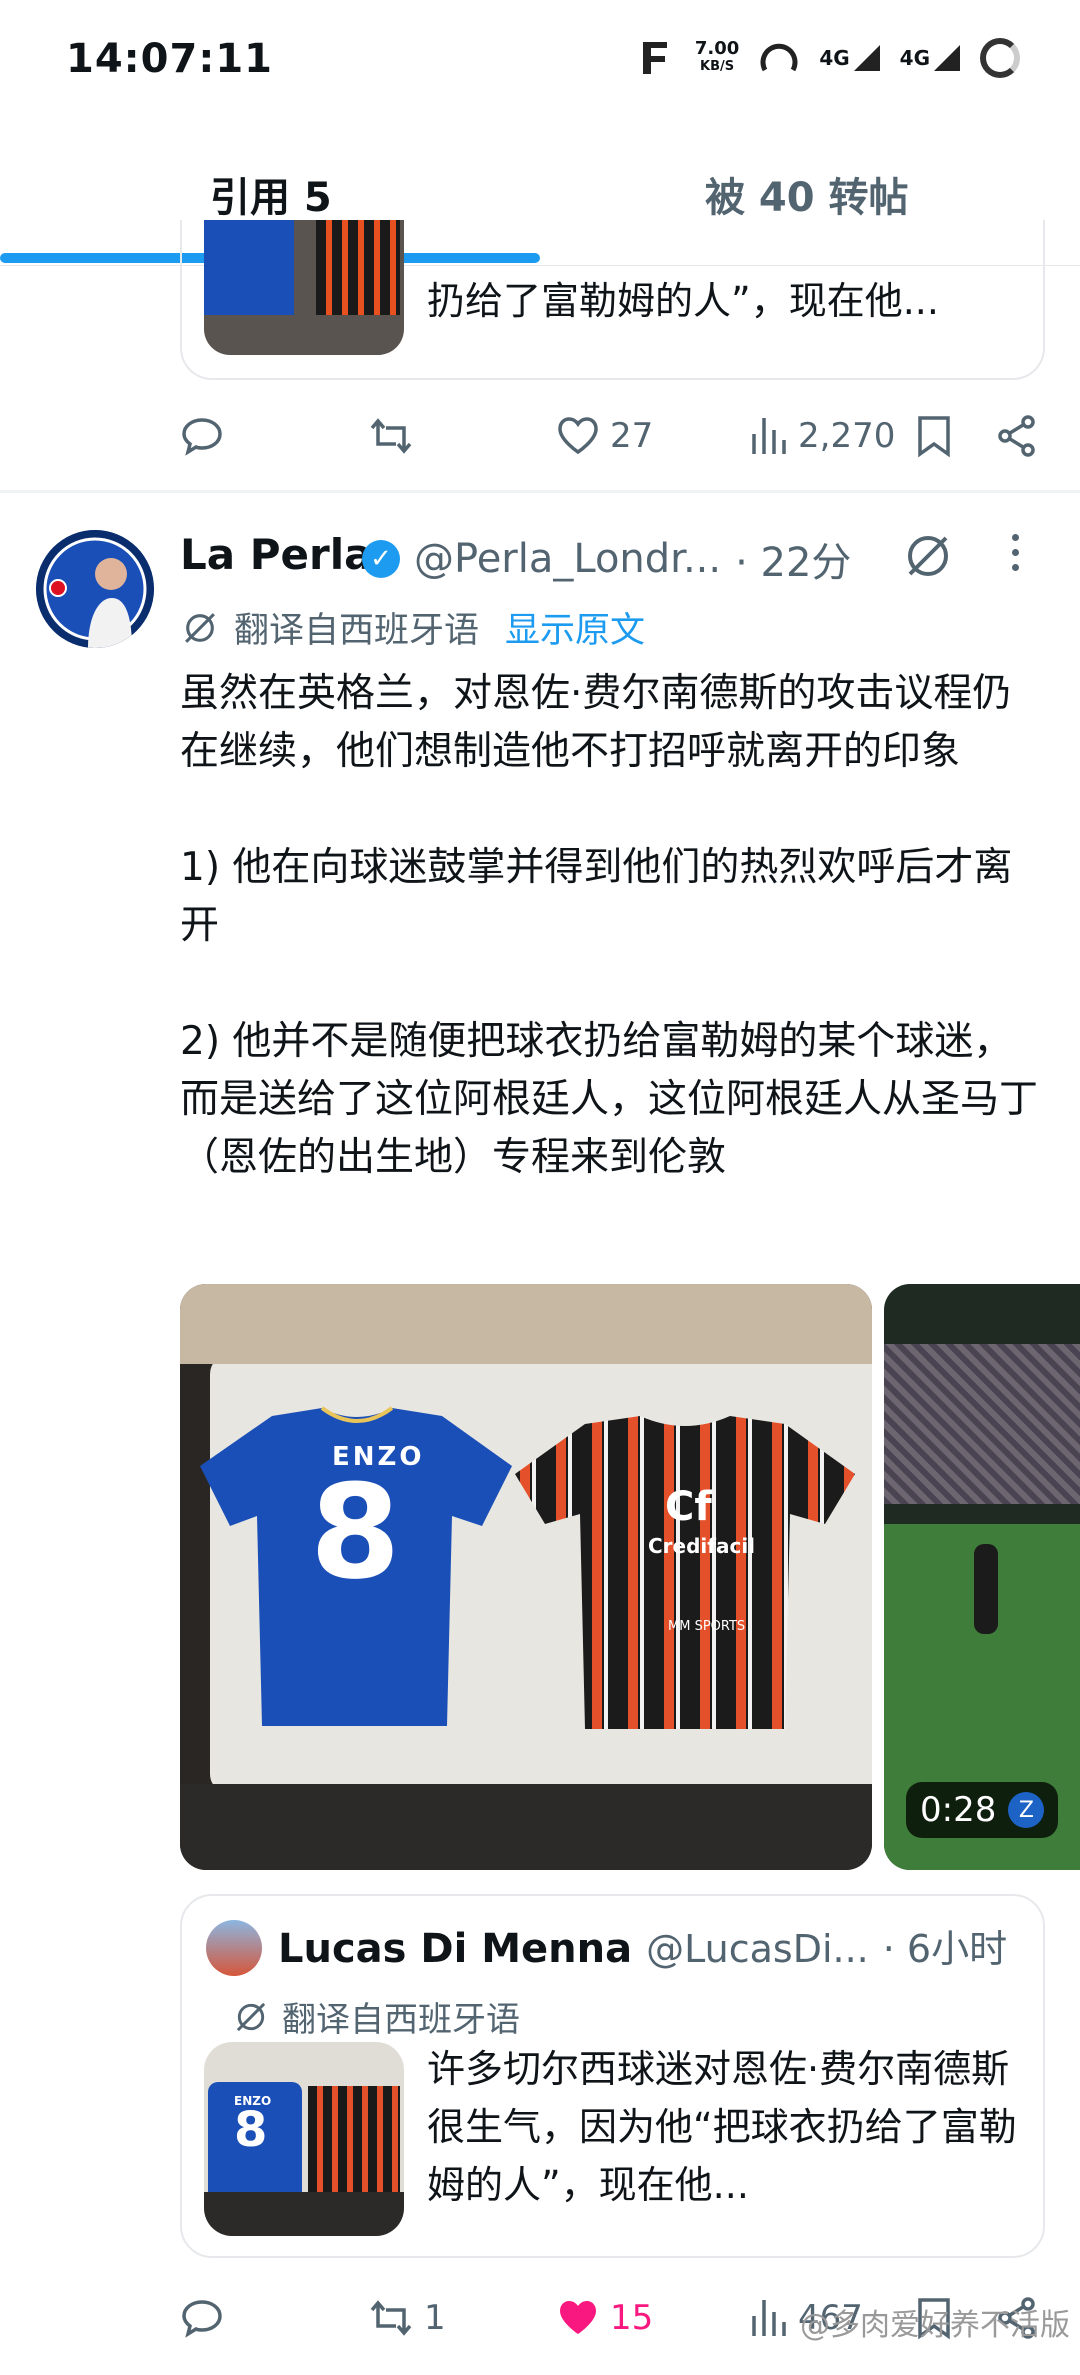  Describe the element at coordinates (945, 1949) in the screenshot. I see `quote-time: · 6小时` at that location.